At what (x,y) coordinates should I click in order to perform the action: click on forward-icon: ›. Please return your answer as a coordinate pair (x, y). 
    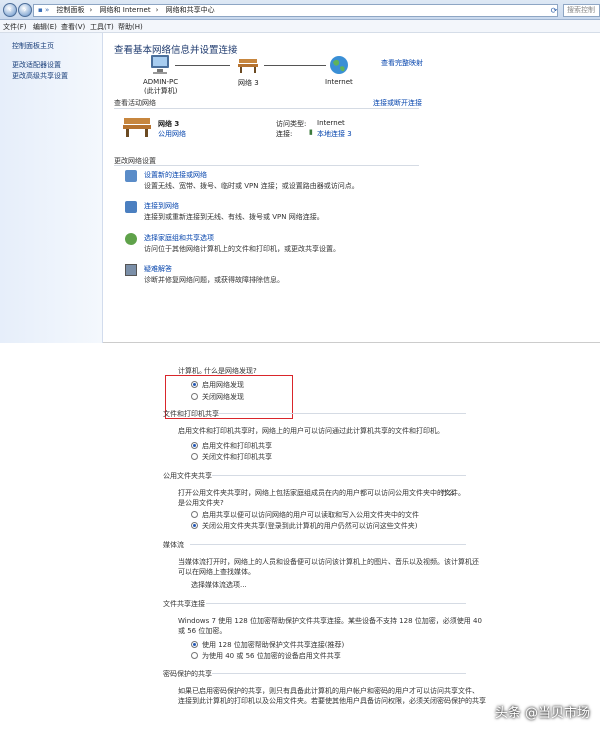
    Looking at the image, I should click on (25, 10).